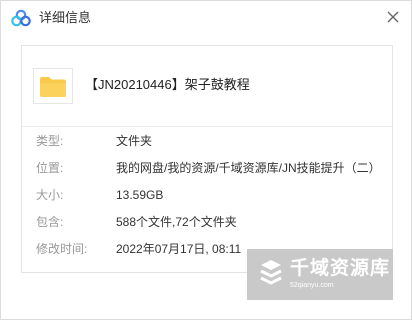 The height and width of the screenshot is (320, 412). I want to click on watermark-url: 52qianyu.com, so click(312, 285).